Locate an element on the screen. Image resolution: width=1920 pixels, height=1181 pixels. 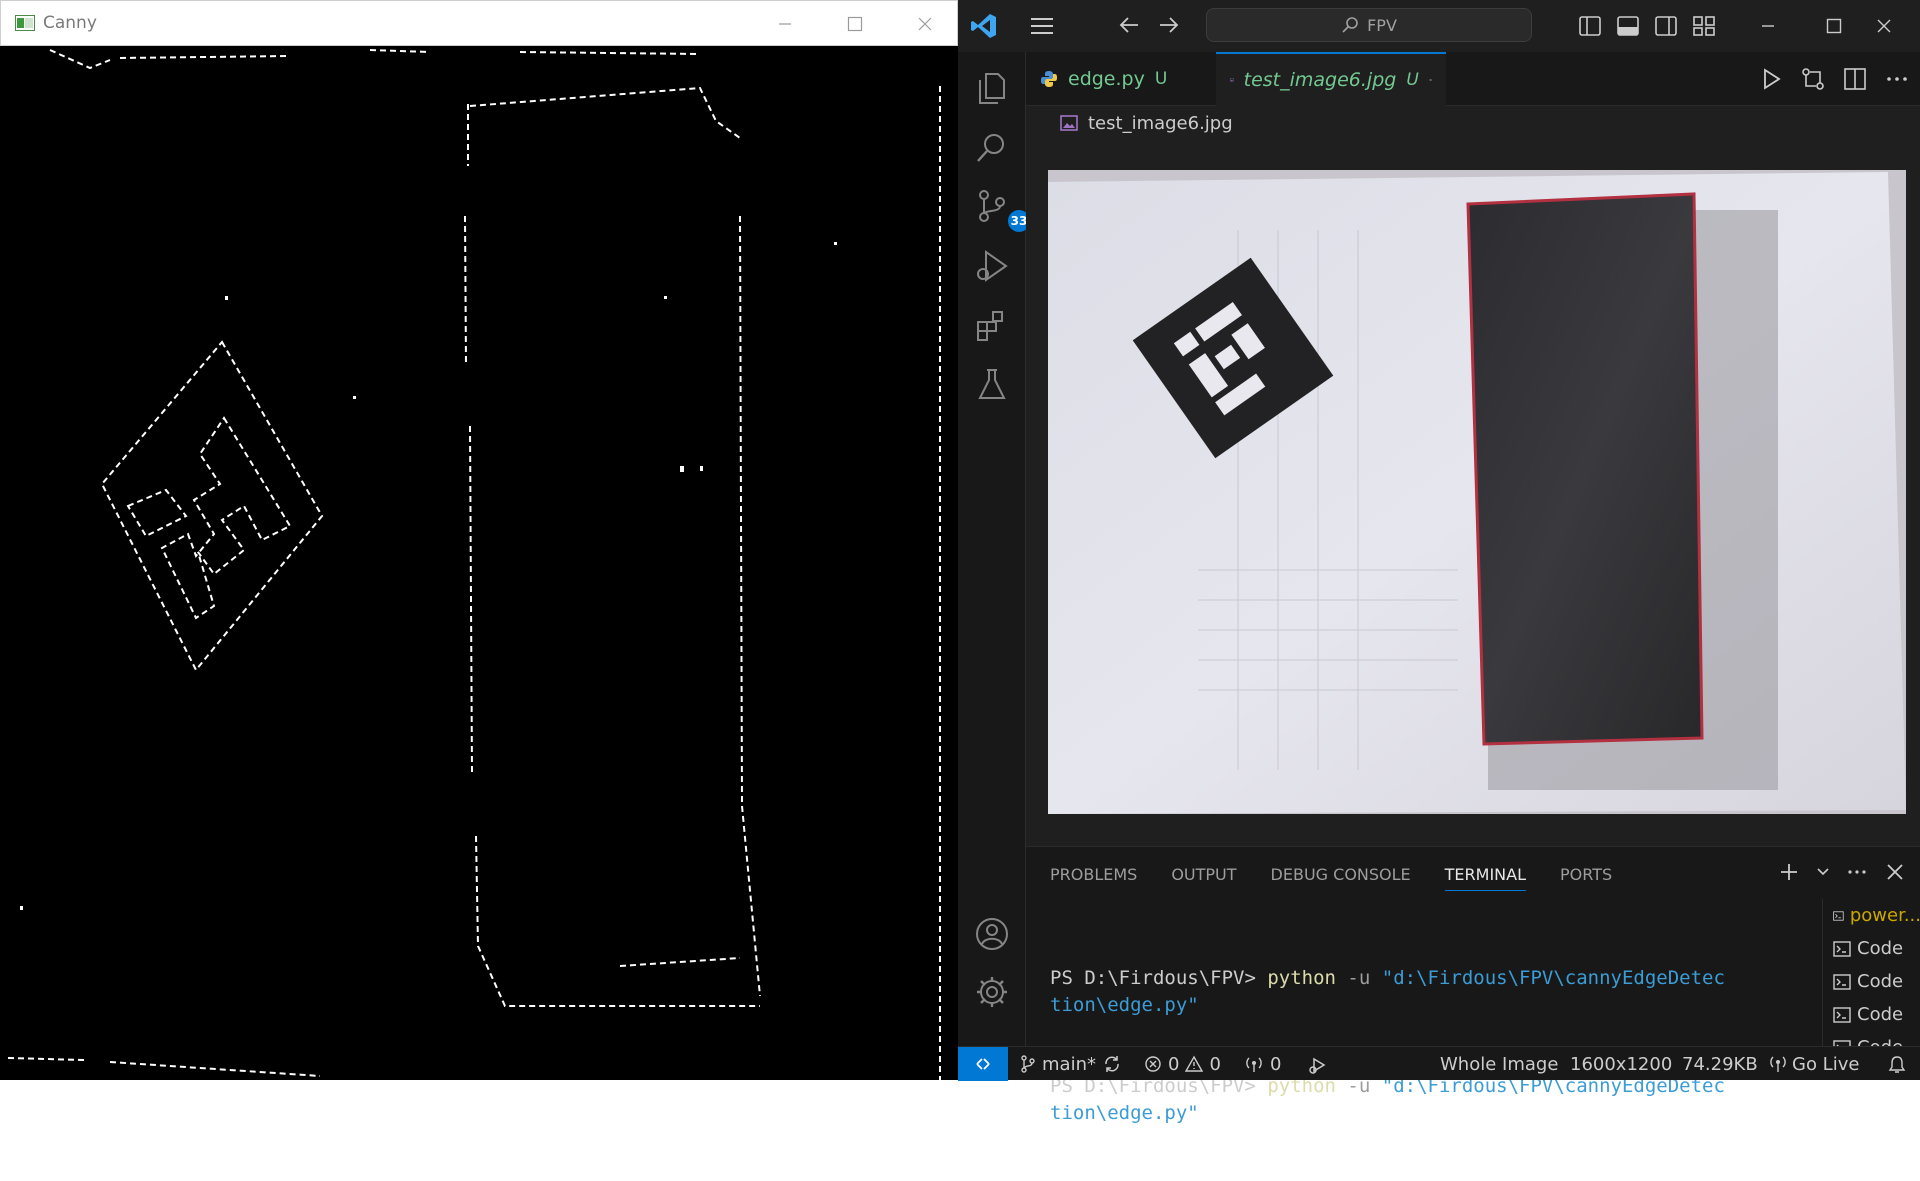
sync-icon is located at coordinates (1112, 1064).